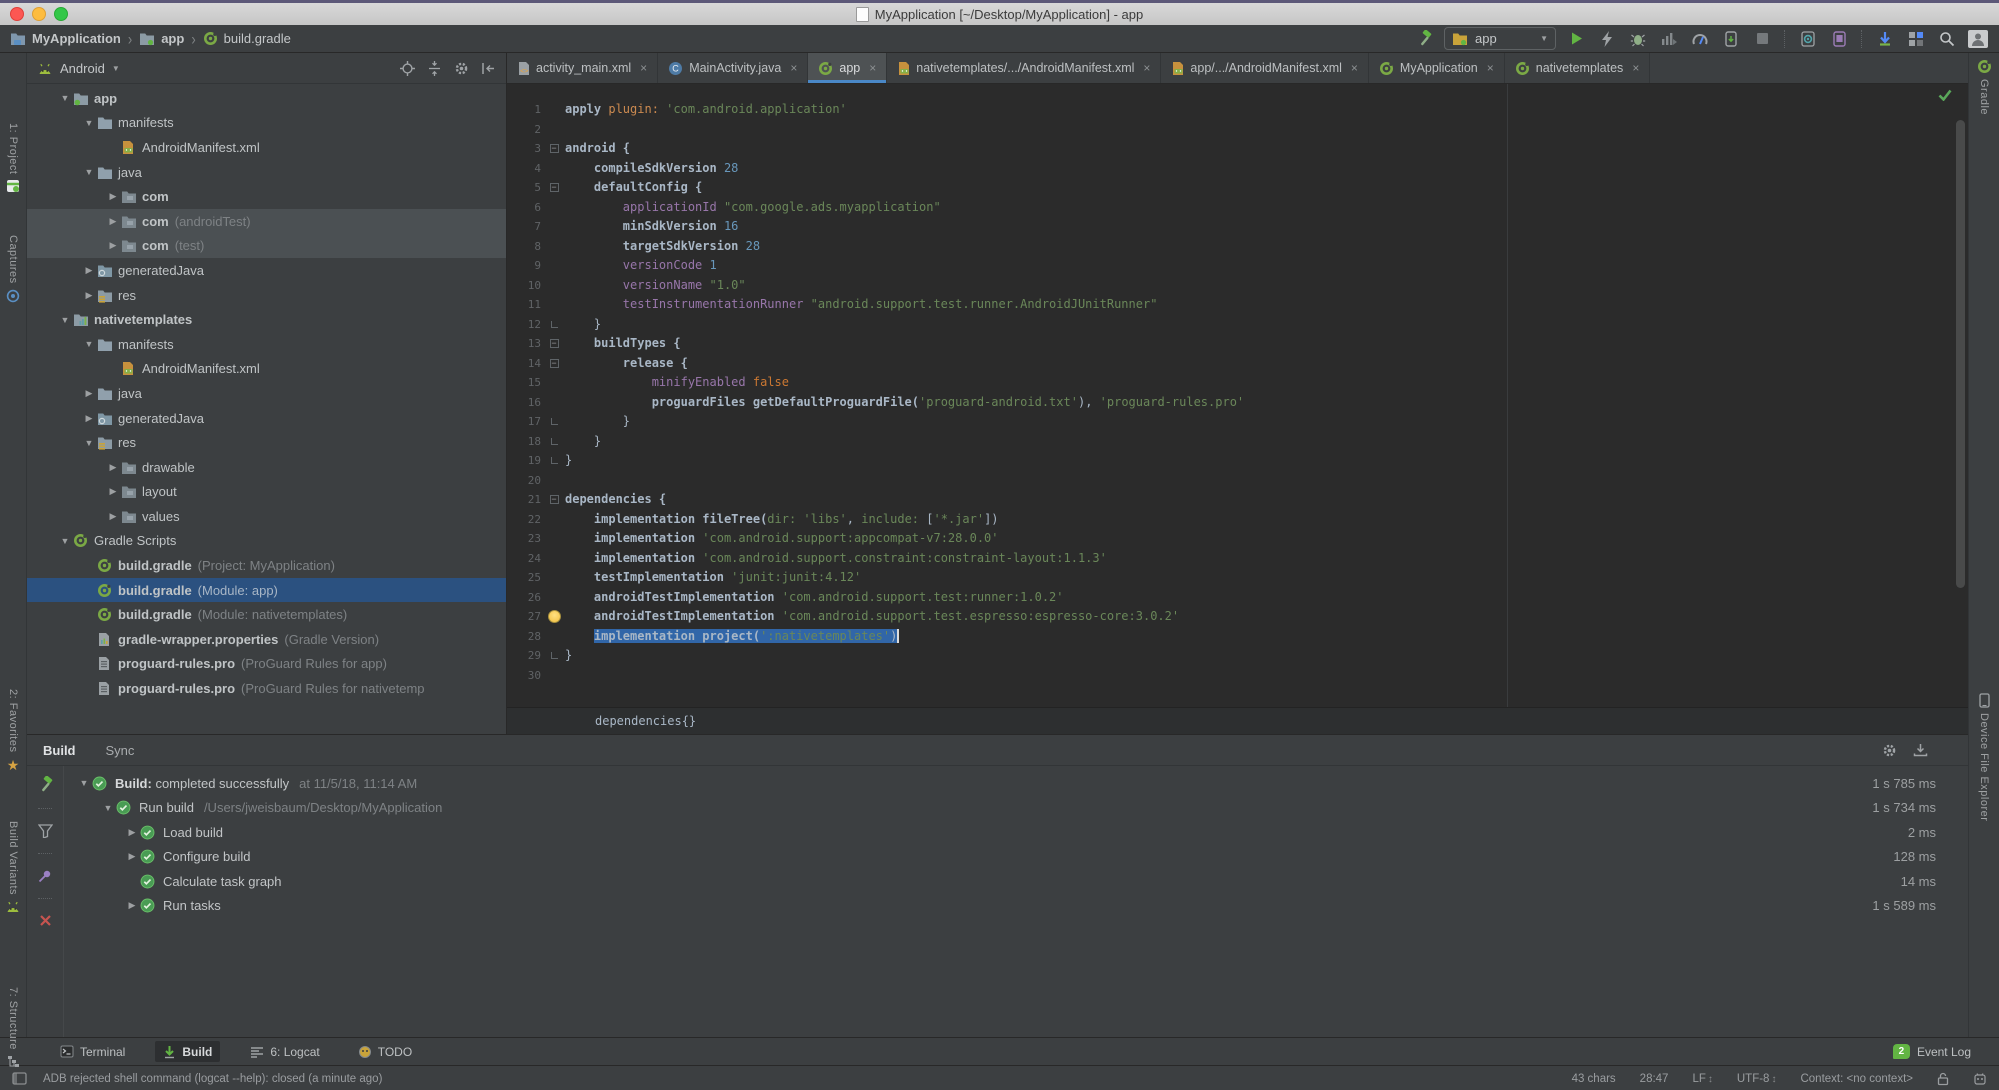 This screenshot has width=1999, height=1090. What do you see at coordinates (45, 920) in the screenshot?
I see `close-red-icon` at bounding box center [45, 920].